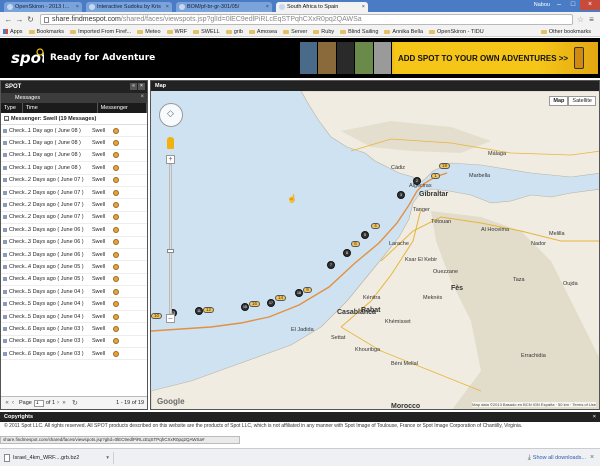 The image size is (600, 466). I want to click on bookmark-item: Bookmarks, so click(46, 32).